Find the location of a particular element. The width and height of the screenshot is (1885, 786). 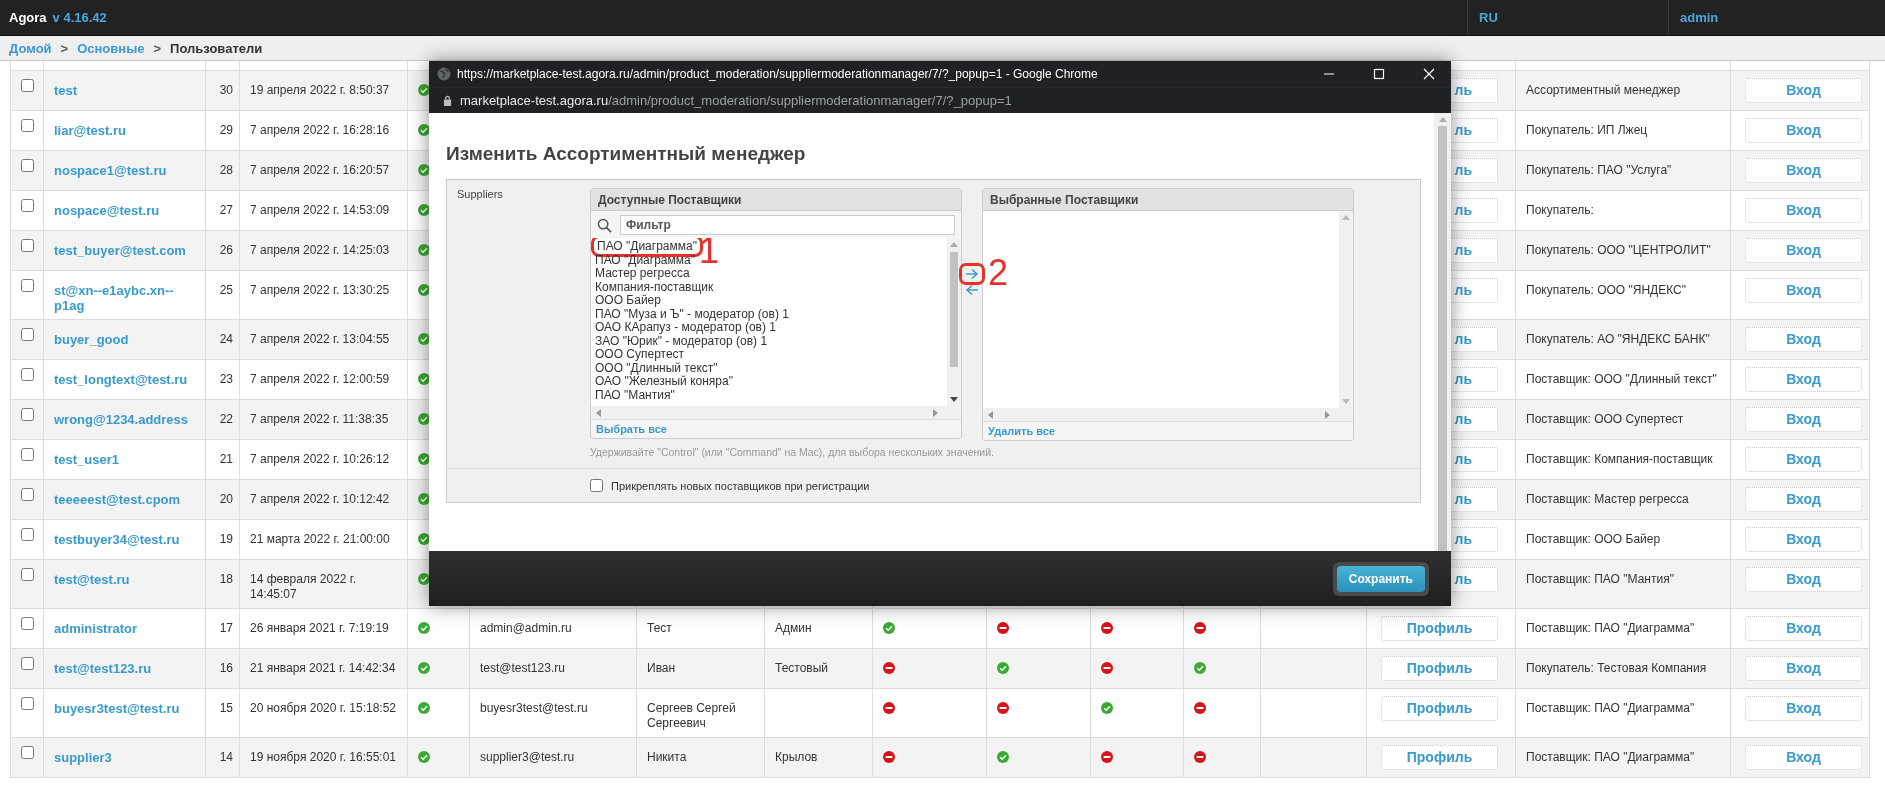

first-name-text: Сергеев Сергей Сергеевич is located at coordinates (692, 715).